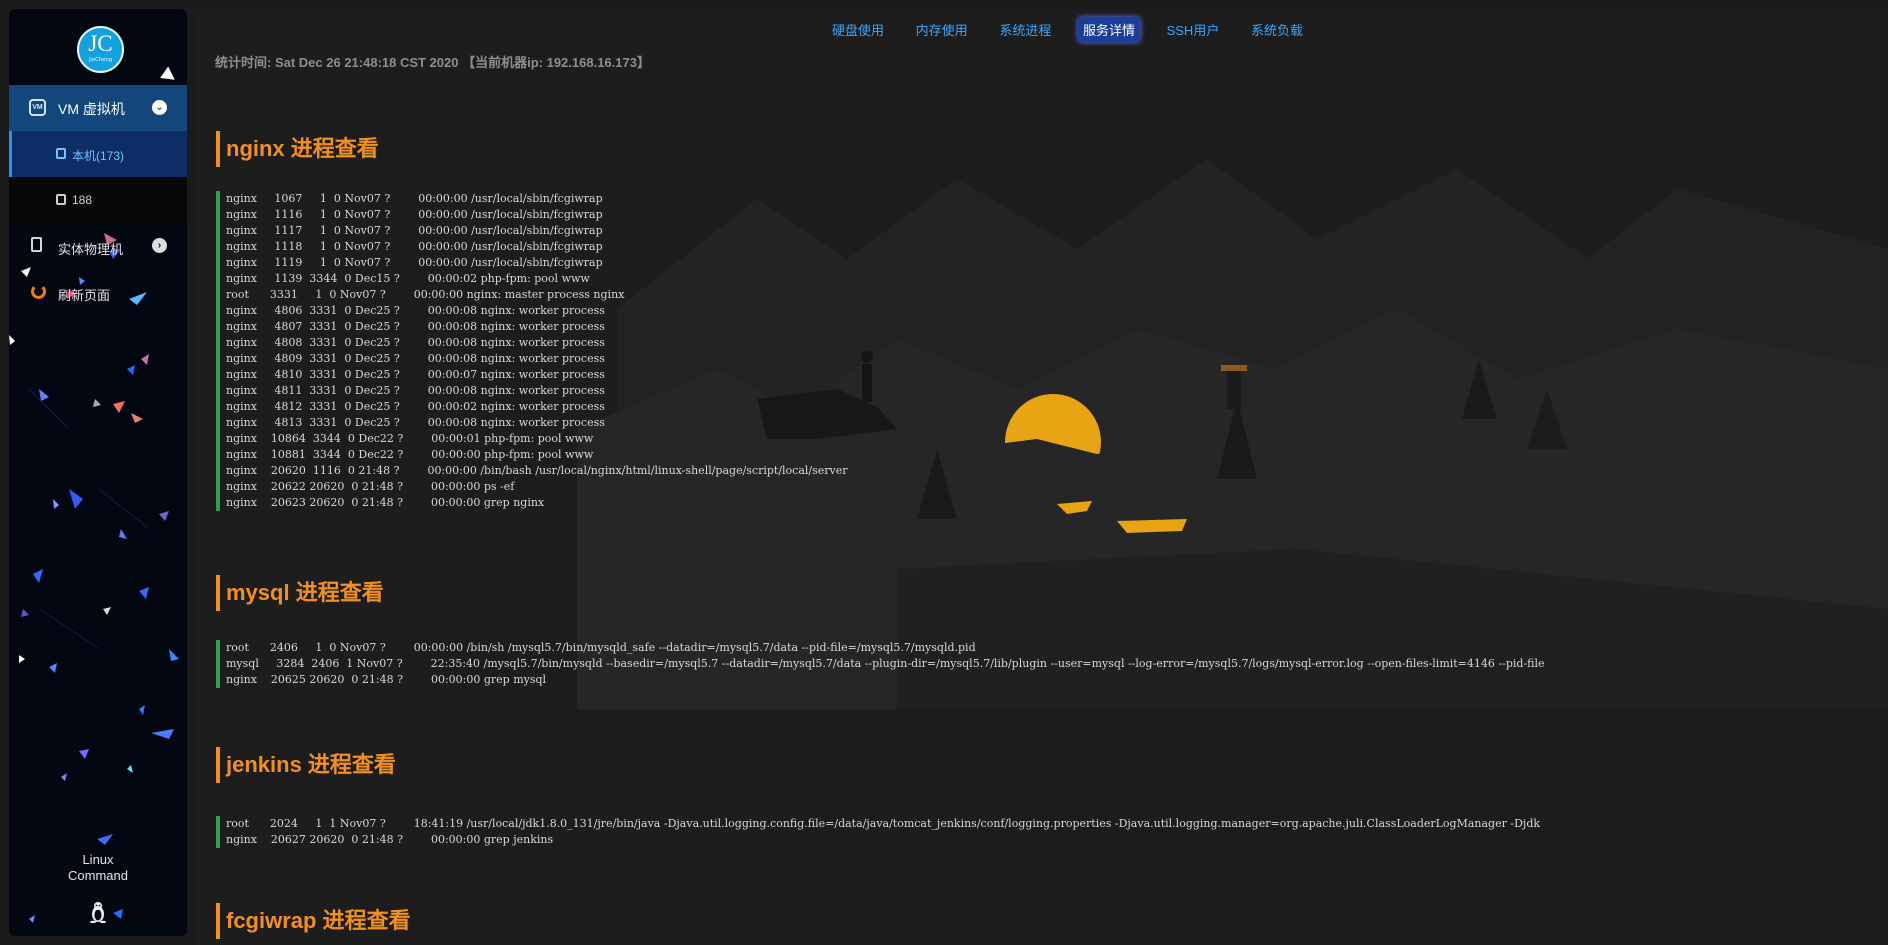  Describe the element at coordinates (100, 60) in the screenshot. I see `logo-subtext: jiaCheng` at that location.